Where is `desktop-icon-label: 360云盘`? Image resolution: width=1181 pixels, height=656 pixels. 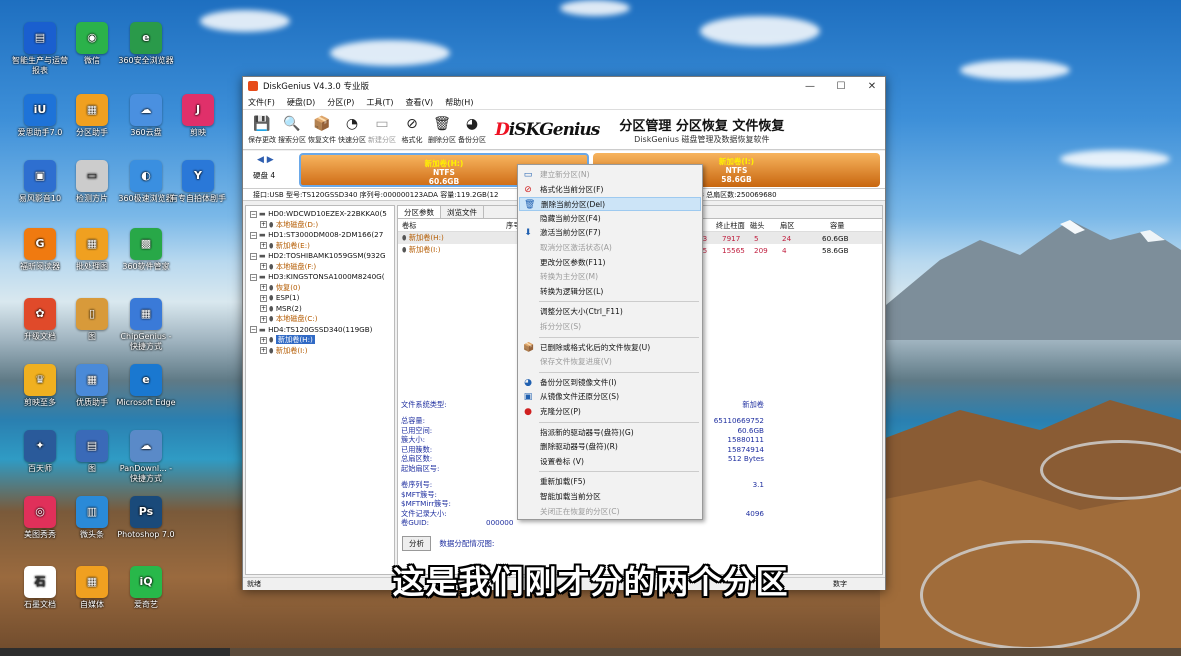 desktop-icon-label: 360云盘 is located at coordinates (146, 132).